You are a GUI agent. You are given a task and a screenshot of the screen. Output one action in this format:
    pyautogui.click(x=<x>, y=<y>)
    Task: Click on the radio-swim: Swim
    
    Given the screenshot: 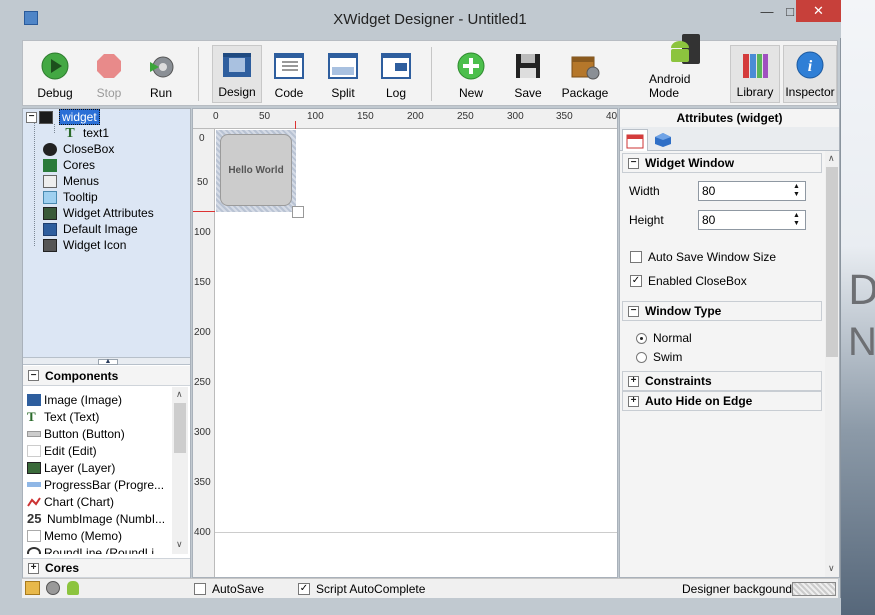 What is the action you would take?
    pyautogui.click(x=659, y=357)
    